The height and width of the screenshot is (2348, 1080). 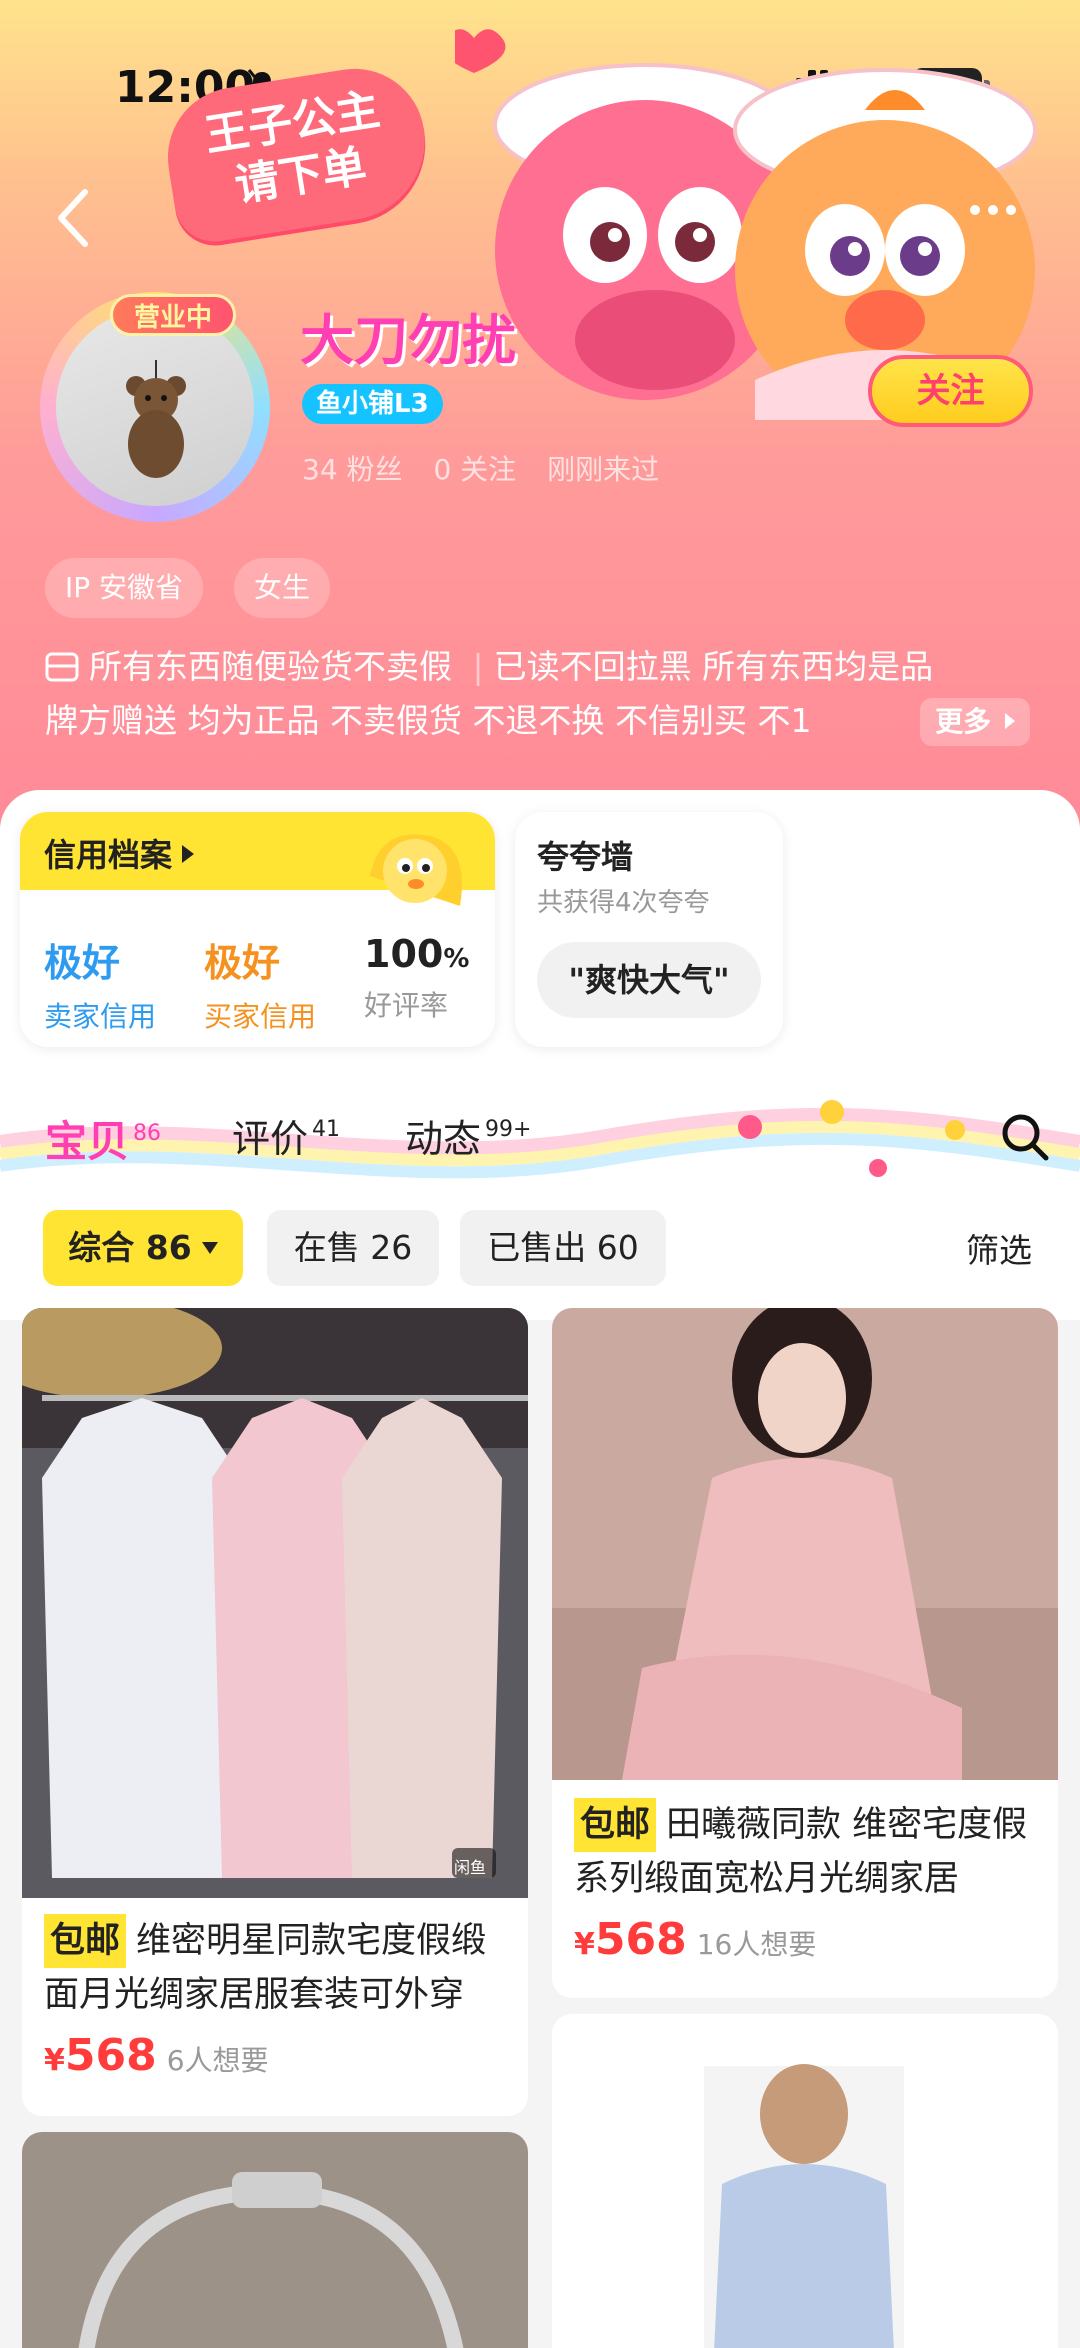 I want to click on seller-credit-label: 卖家信用, so click(x=100, y=1016).